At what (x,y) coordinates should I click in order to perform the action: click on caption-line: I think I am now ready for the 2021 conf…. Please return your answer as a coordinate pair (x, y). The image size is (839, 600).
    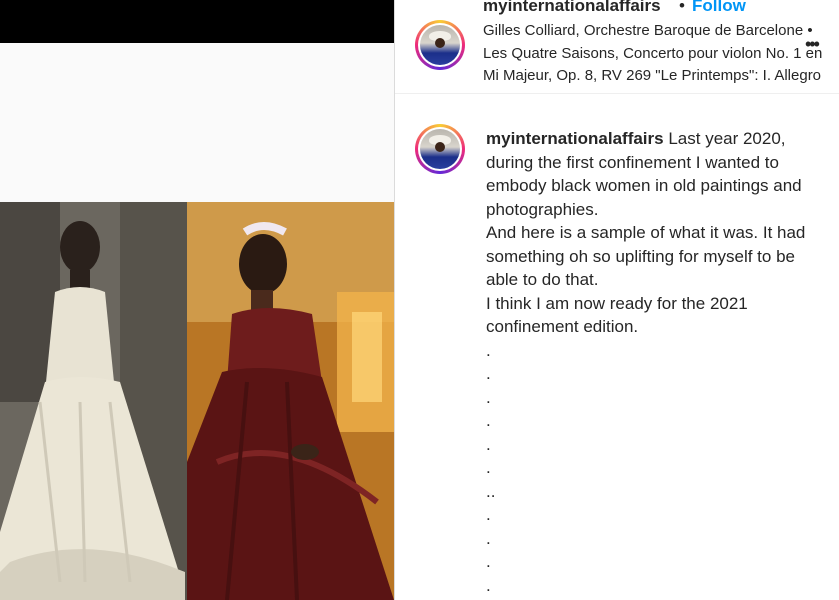
    Looking at the image, I should click on (617, 315).